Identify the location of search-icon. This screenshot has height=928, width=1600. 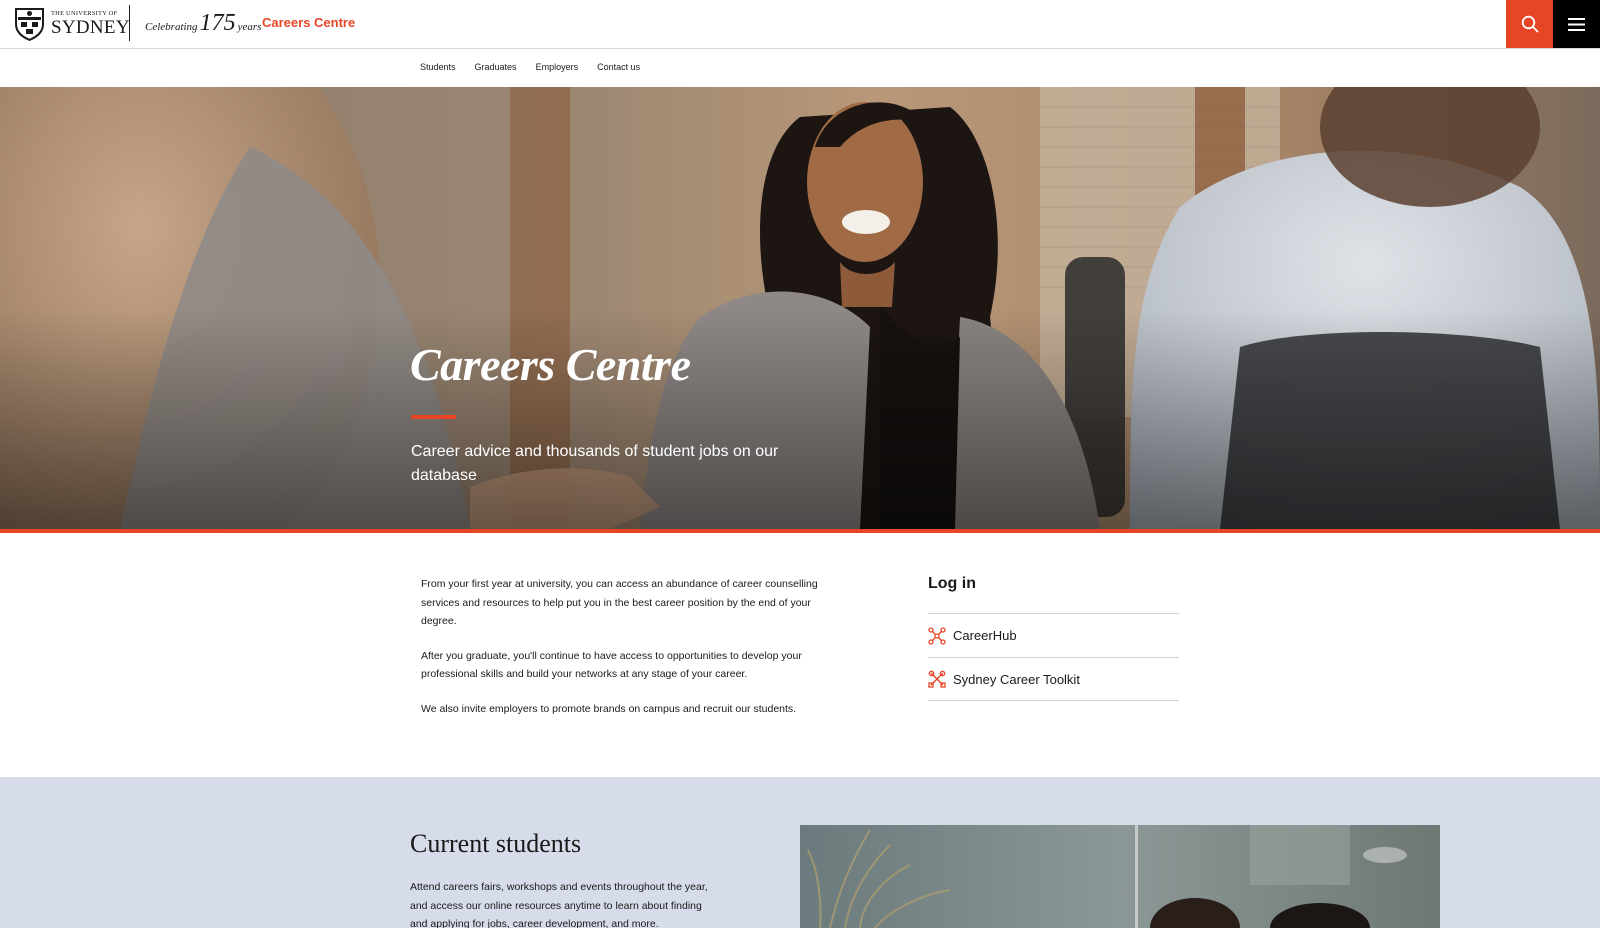
(1529, 24).